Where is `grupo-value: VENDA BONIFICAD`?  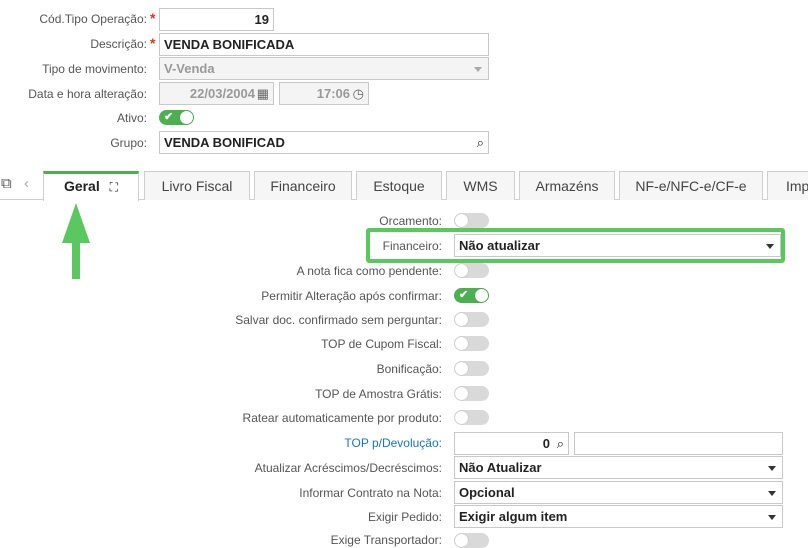 grupo-value: VENDA BONIFICAD is located at coordinates (224, 142).